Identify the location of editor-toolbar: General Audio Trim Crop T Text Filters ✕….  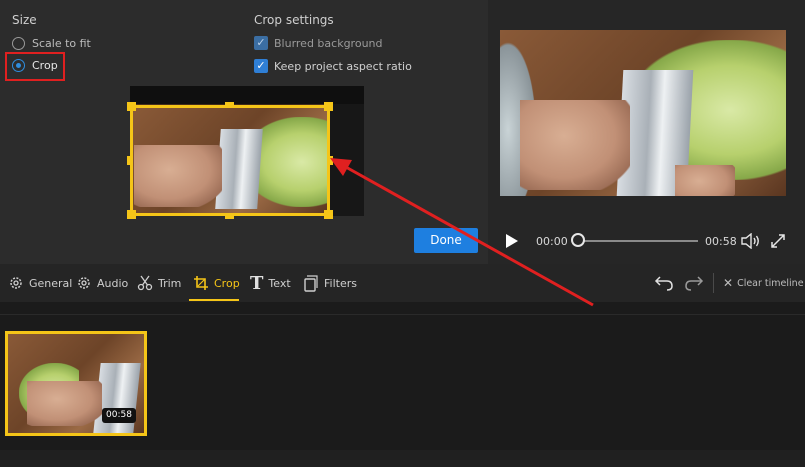
(402, 283).